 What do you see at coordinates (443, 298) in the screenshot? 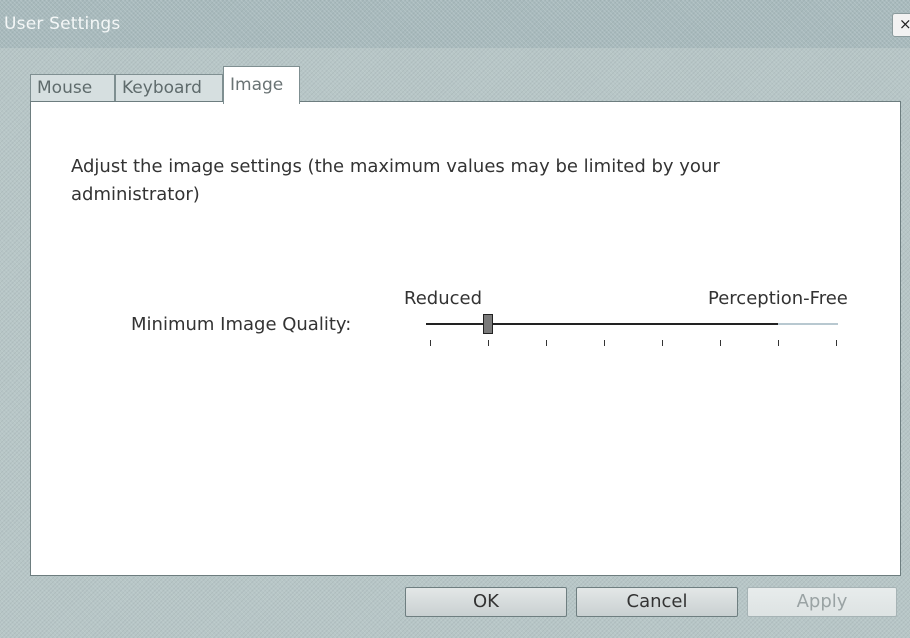
I see `slider-min-label: Reduced` at bounding box center [443, 298].